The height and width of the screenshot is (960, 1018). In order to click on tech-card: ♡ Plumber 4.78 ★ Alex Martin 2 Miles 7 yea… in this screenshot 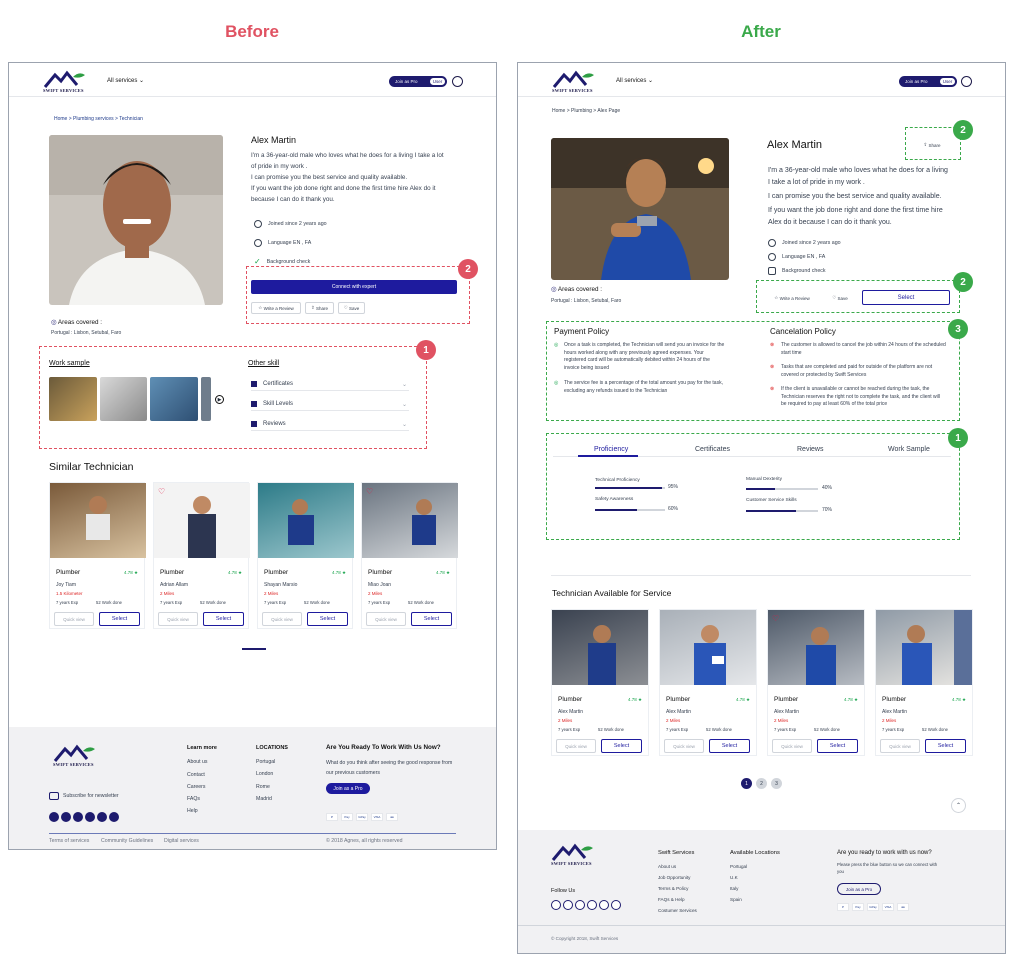, I will do `click(816, 682)`.